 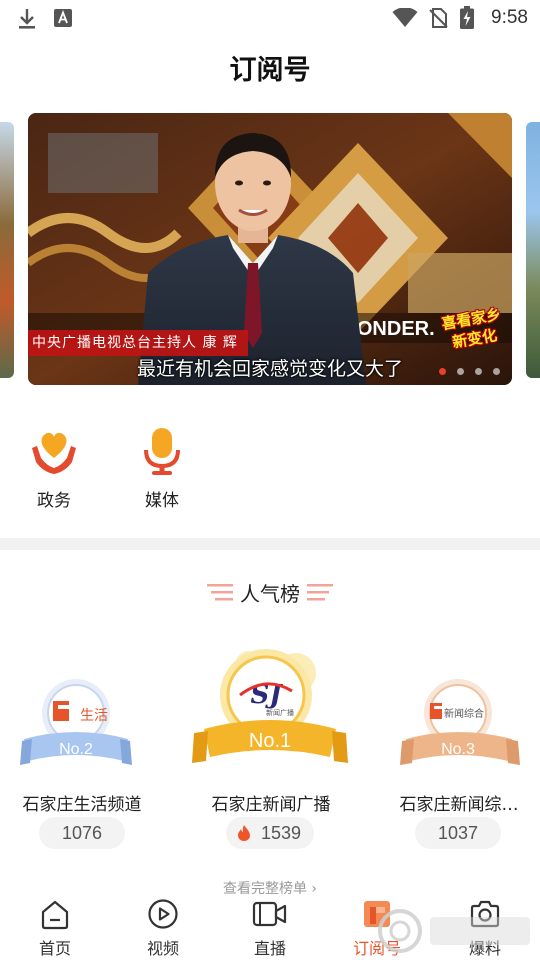 I want to click on rank-count: 1037, so click(x=458, y=833).